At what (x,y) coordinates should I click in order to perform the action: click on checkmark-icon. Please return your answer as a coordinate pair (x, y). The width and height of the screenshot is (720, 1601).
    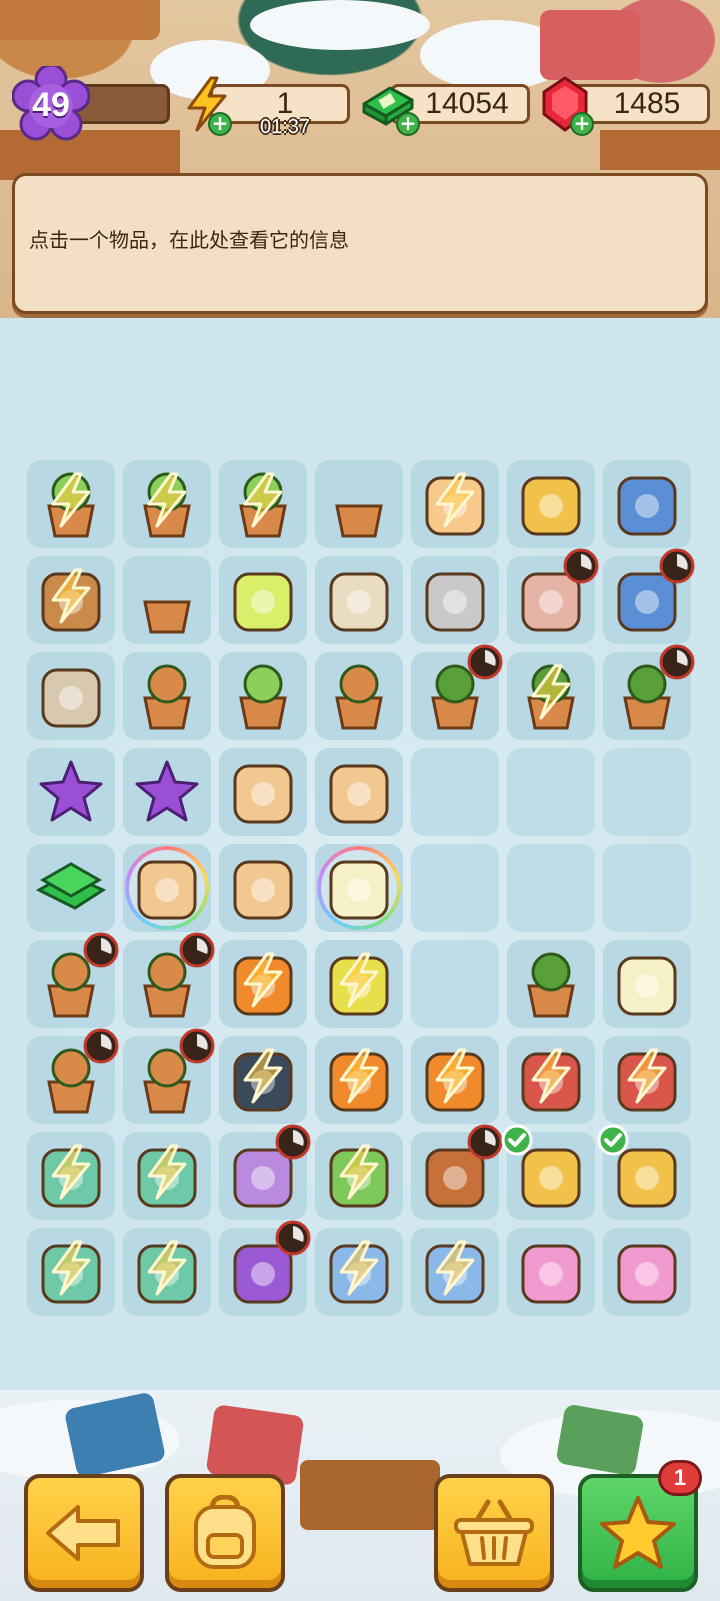
    Looking at the image, I should click on (613, 1140).